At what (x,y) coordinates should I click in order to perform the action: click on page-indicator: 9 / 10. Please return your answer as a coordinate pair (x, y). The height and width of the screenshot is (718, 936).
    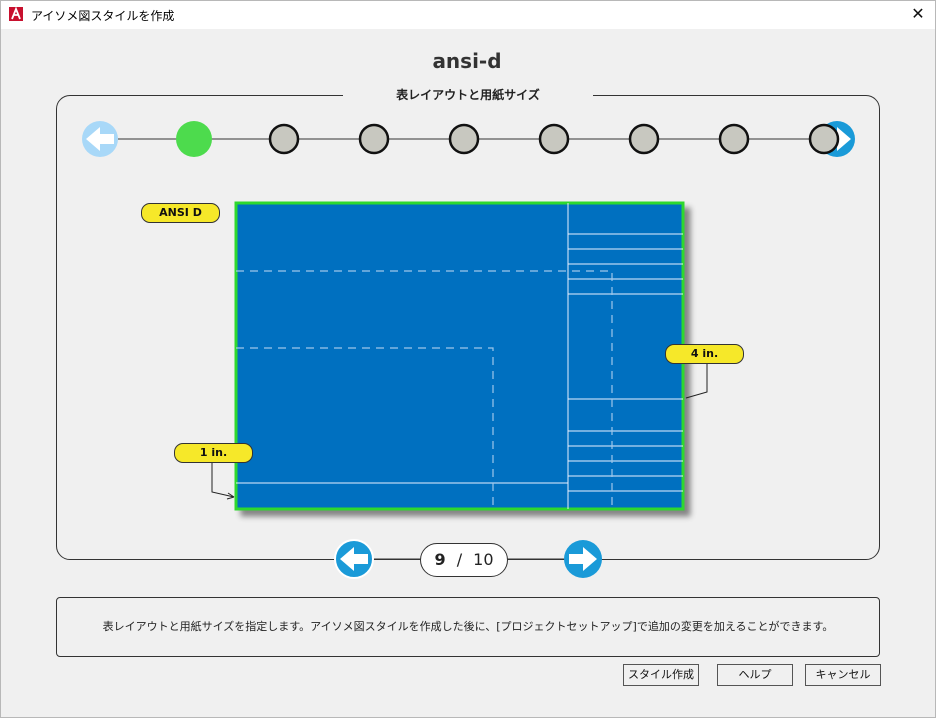
    Looking at the image, I should click on (464, 560).